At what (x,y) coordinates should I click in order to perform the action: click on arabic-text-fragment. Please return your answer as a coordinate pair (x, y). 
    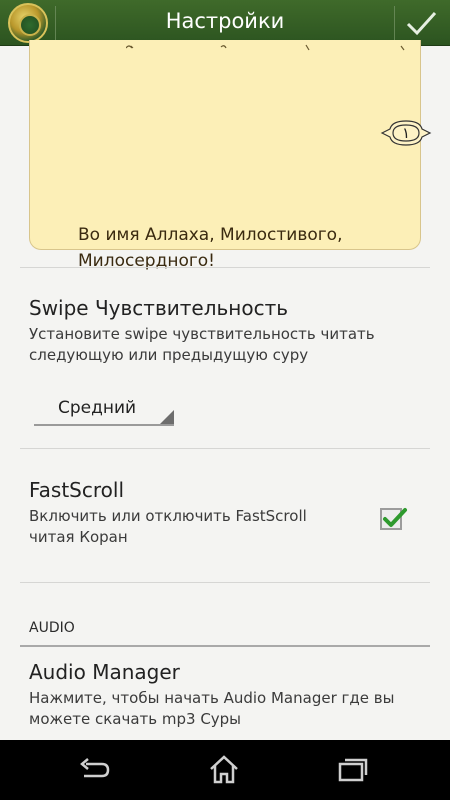
    Looking at the image, I should click on (270, 48).